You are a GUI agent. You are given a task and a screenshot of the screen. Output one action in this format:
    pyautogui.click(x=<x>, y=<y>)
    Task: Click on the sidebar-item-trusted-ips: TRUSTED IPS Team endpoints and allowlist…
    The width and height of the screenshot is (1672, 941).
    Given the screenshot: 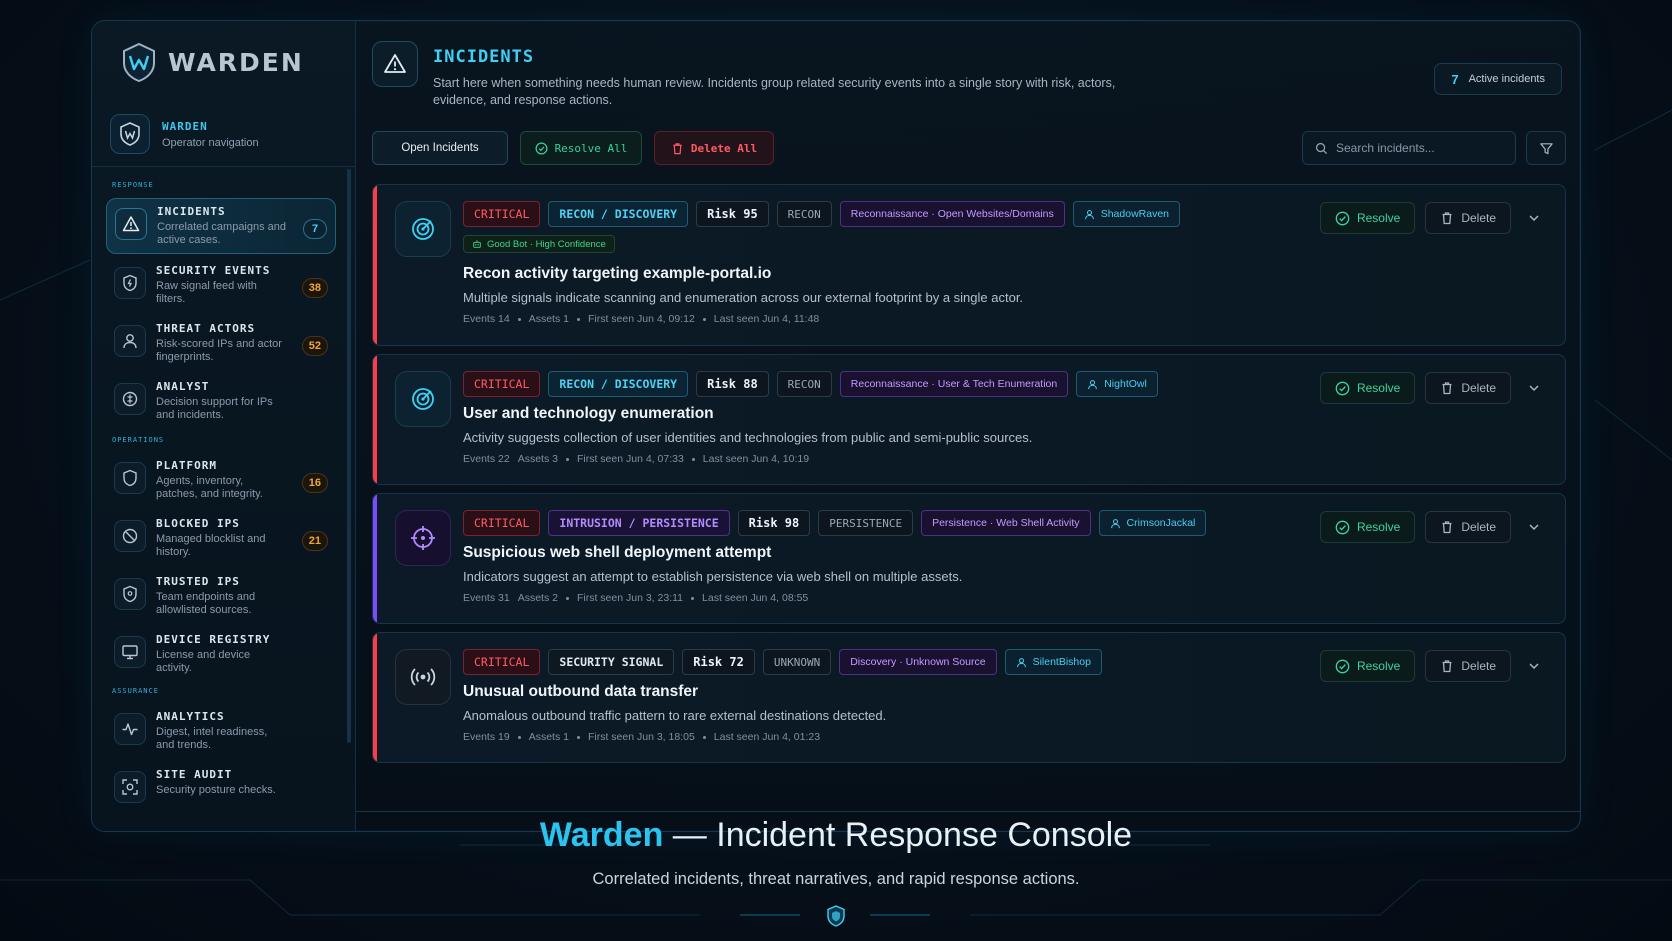 What is the action you would take?
    pyautogui.click(x=221, y=596)
    